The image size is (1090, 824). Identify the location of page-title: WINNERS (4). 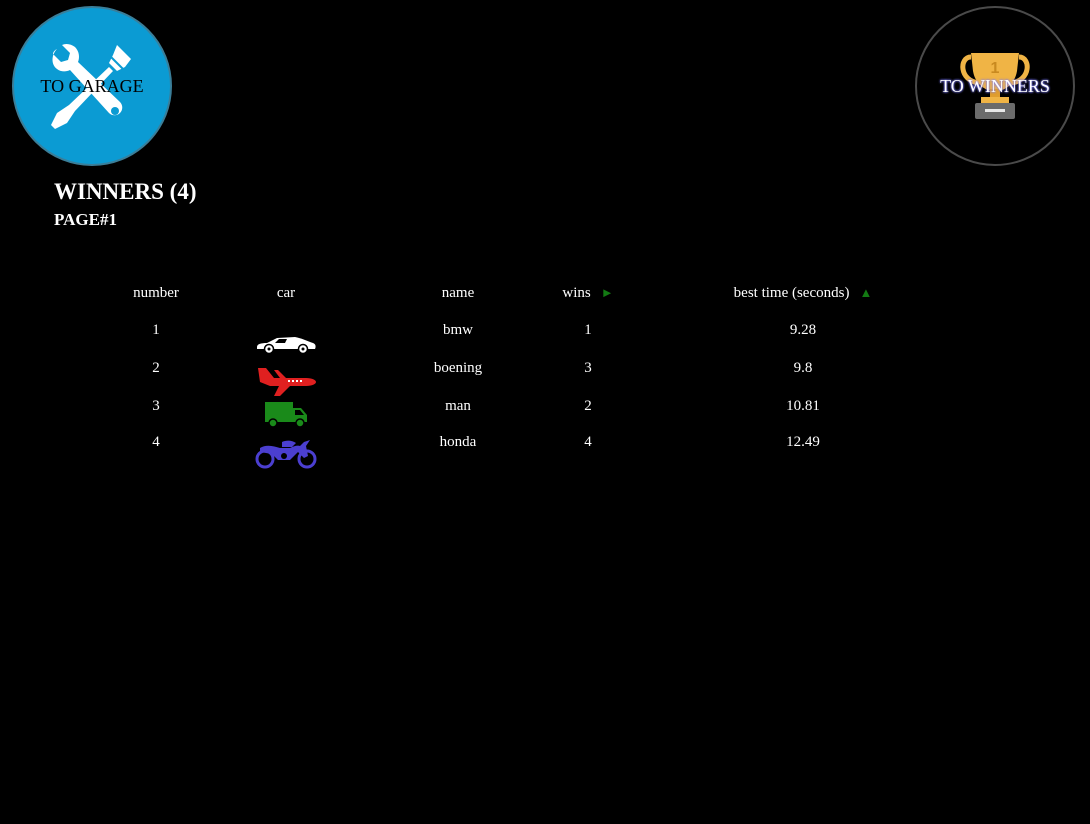
(125, 191).